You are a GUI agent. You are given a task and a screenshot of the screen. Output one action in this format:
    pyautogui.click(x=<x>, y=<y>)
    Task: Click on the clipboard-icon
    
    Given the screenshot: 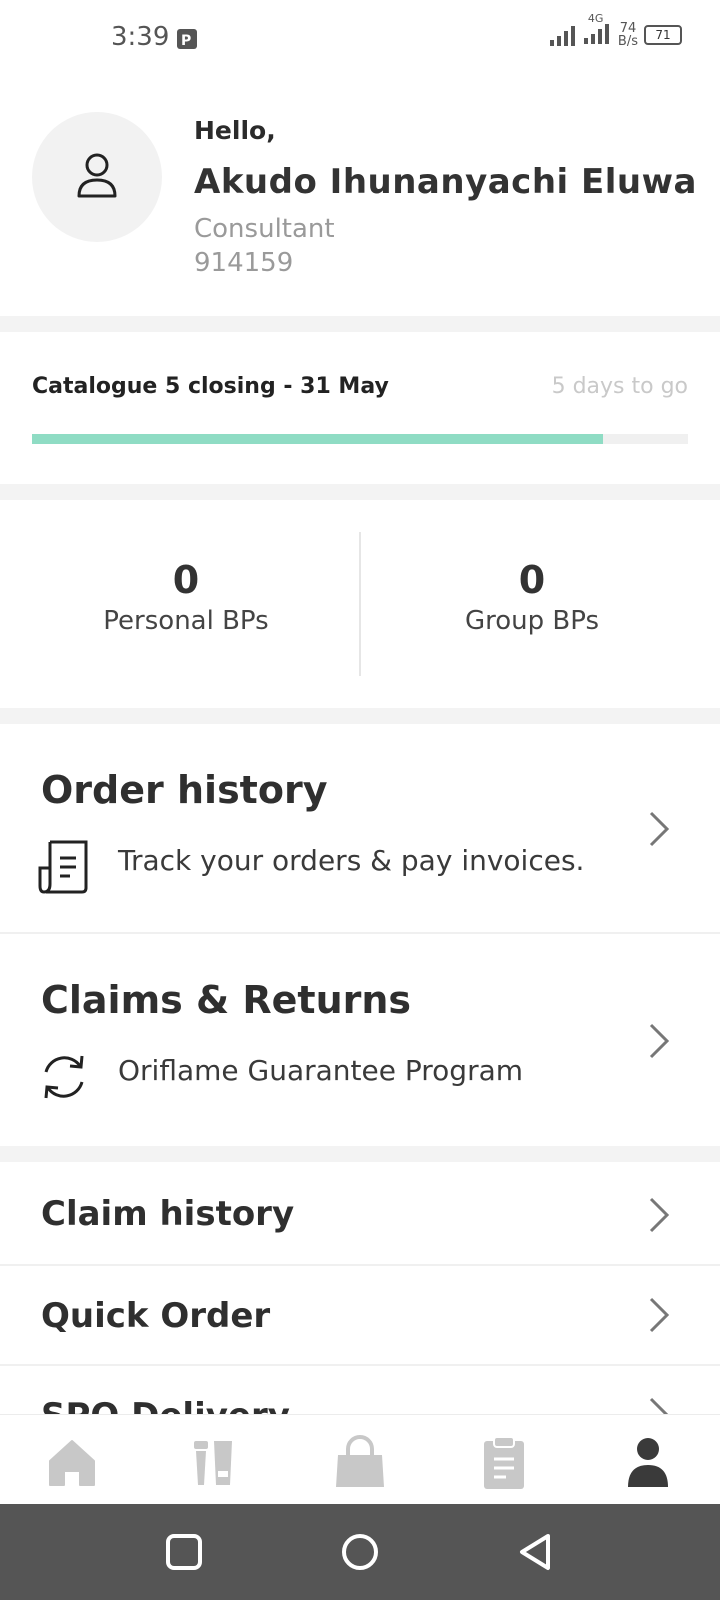 What is the action you would take?
    pyautogui.click(x=504, y=1462)
    